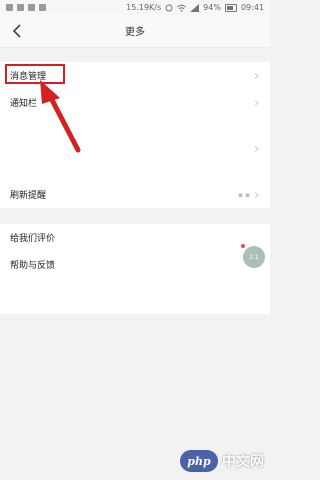  I want to click on status-right: 15.19K/s 94% 09:41, so click(195, 7).